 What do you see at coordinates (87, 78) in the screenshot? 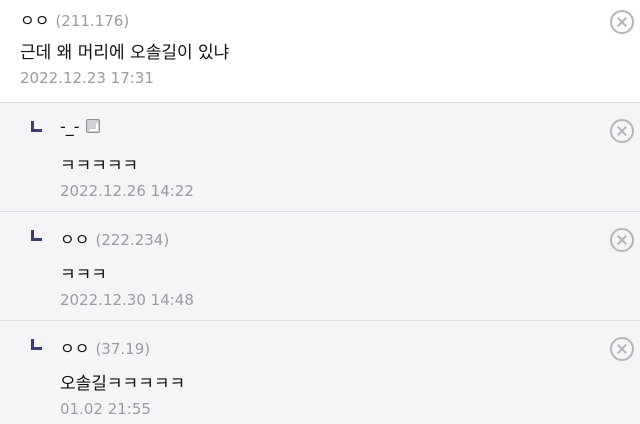
I see `comment-date: 2022.12.23 17:31` at bounding box center [87, 78].